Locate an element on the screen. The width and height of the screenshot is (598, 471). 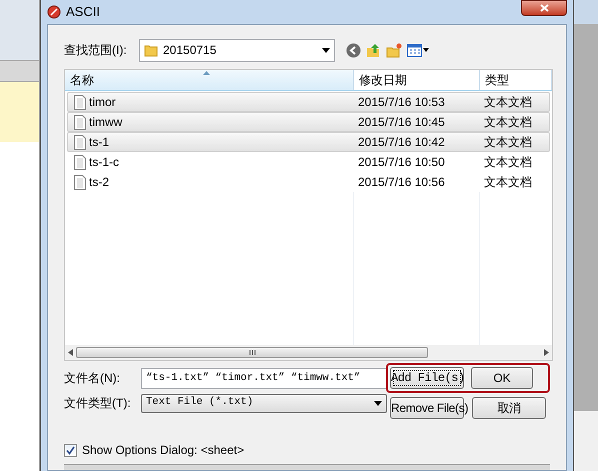
close-button is located at coordinates (544, 8).